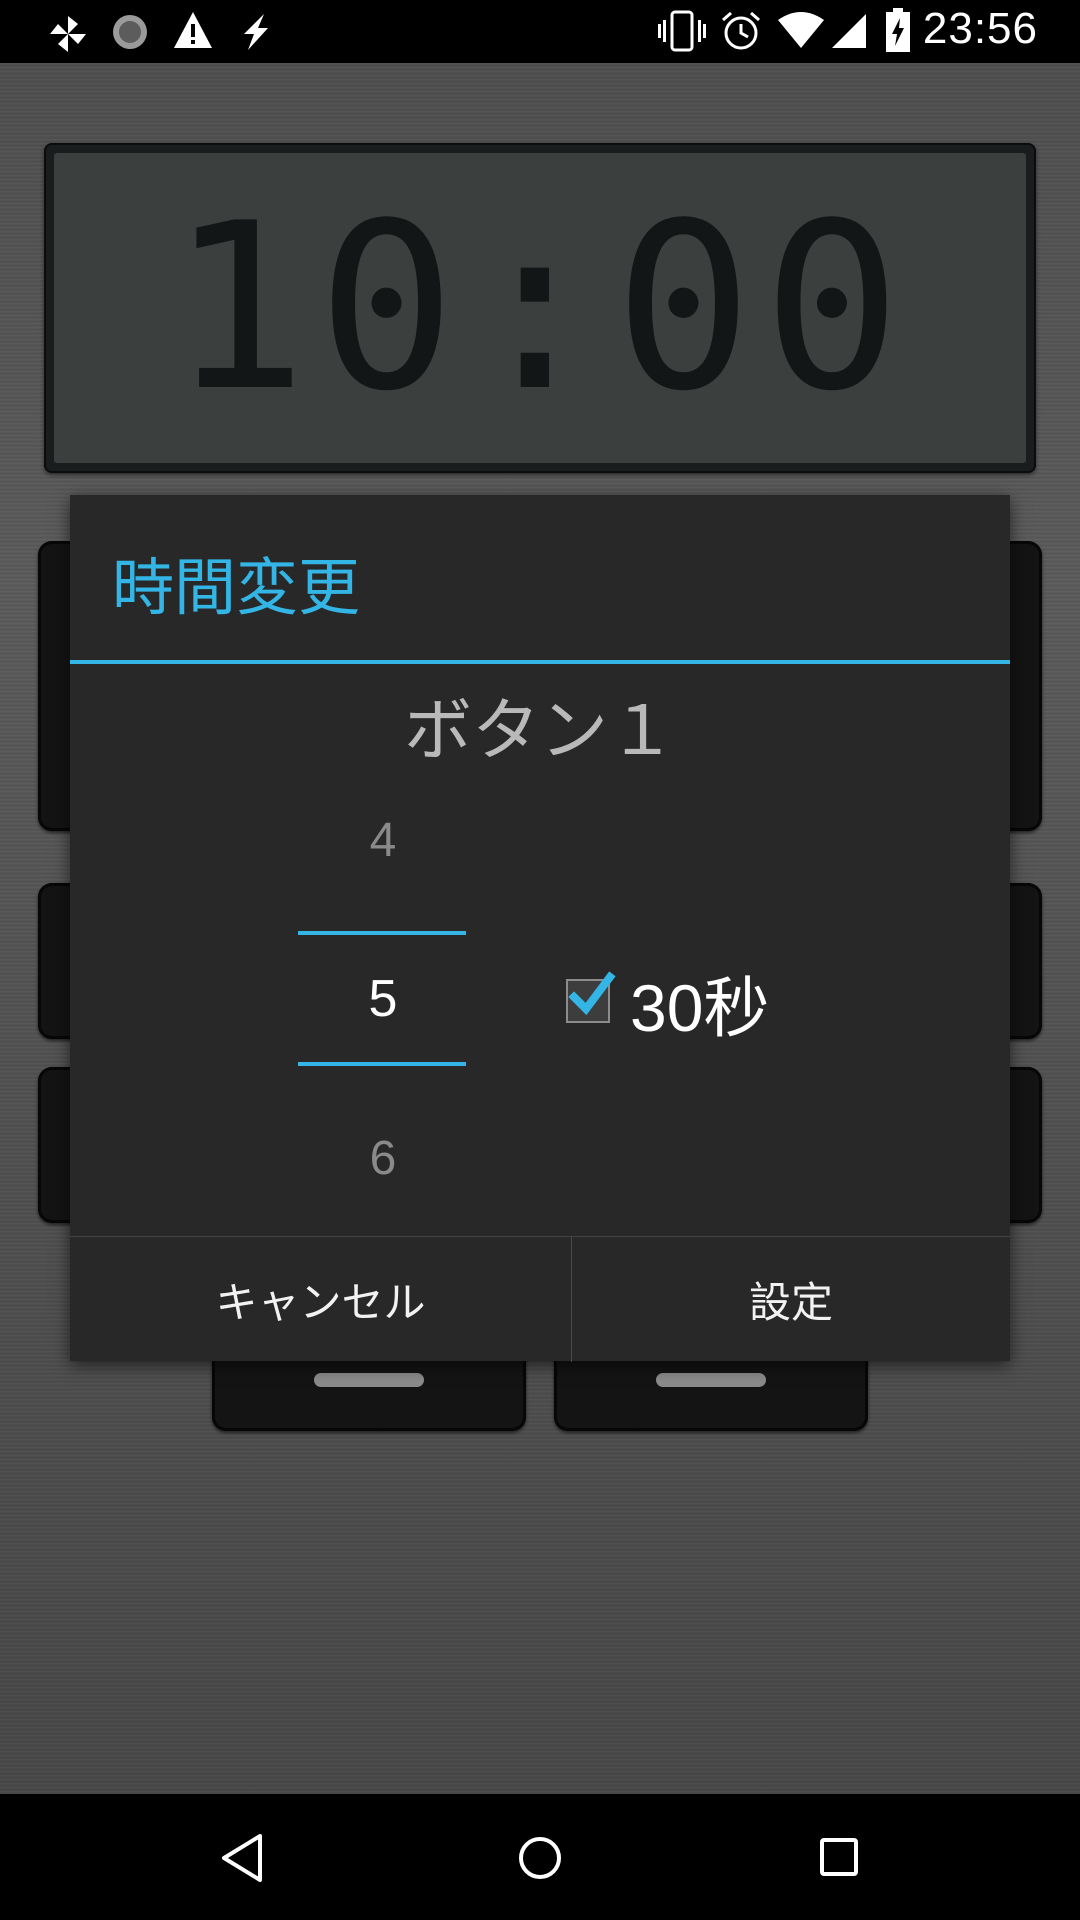  I want to click on lcd-display: 10:00, so click(540, 308).